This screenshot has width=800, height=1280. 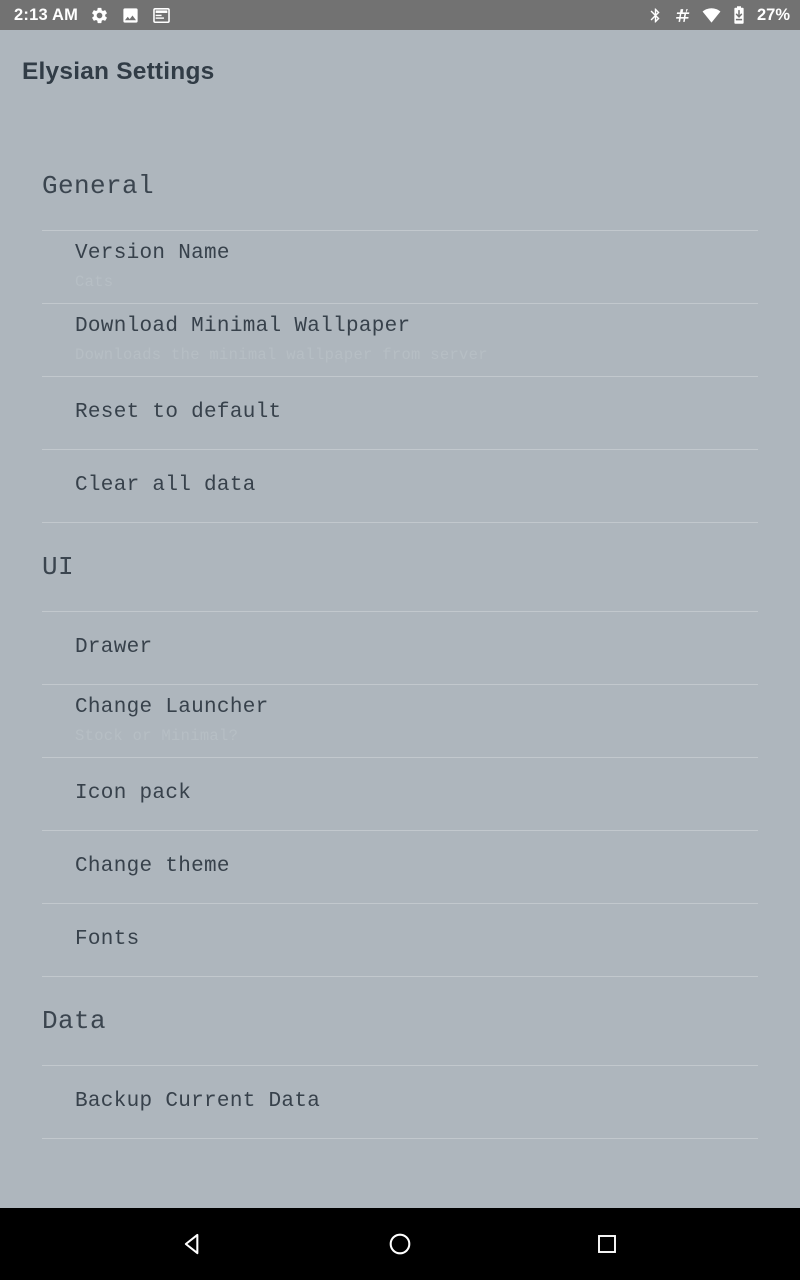 I want to click on divider, so click(x=400, y=1138).